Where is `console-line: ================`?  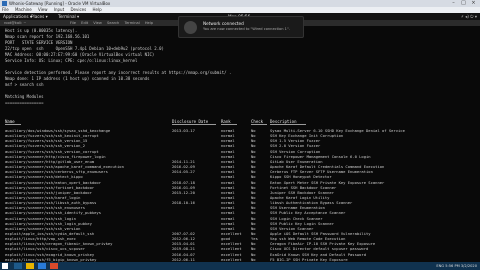
console-line: ================ is located at coordinates (24, 102).